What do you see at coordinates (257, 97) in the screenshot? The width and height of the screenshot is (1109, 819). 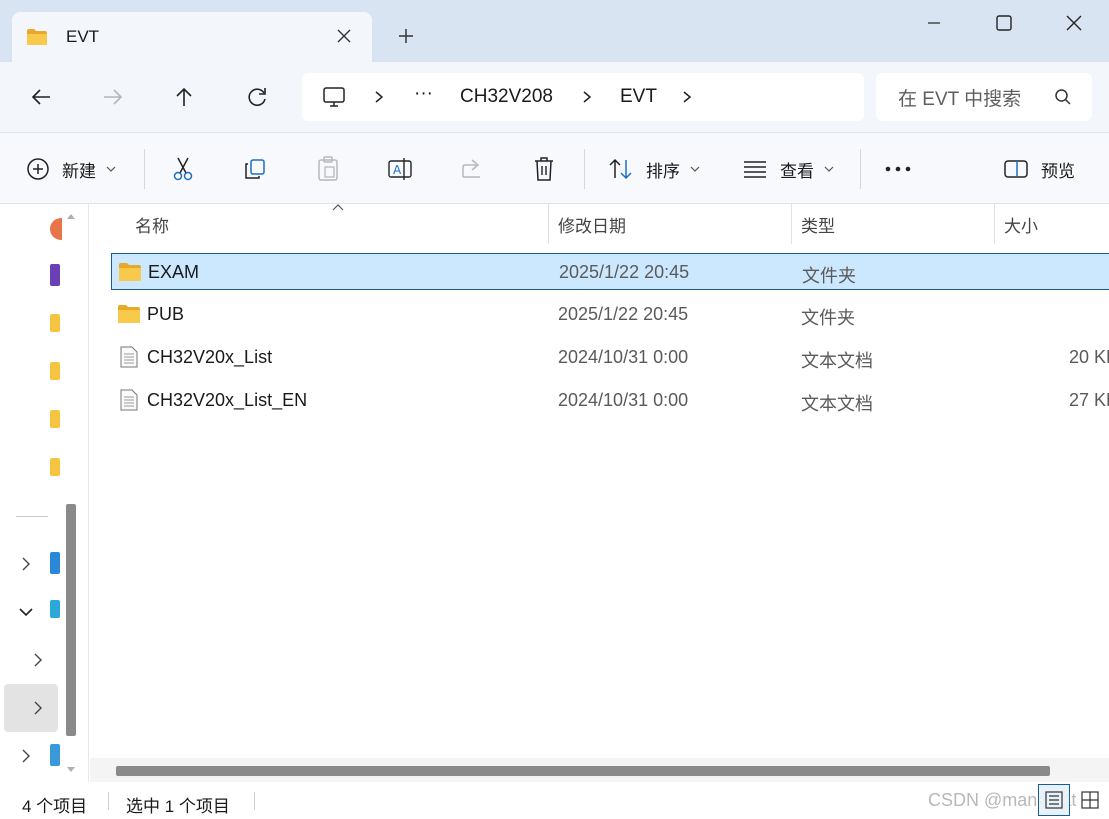 I see `refresh-icon` at bounding box center [257, 97].